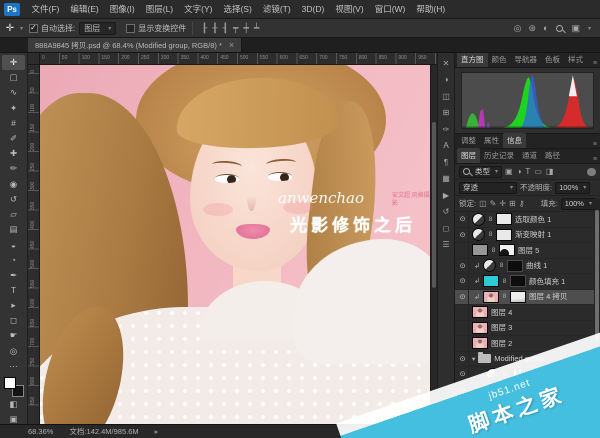  I want to click on brush-tool: ✏, so click(13, 168).